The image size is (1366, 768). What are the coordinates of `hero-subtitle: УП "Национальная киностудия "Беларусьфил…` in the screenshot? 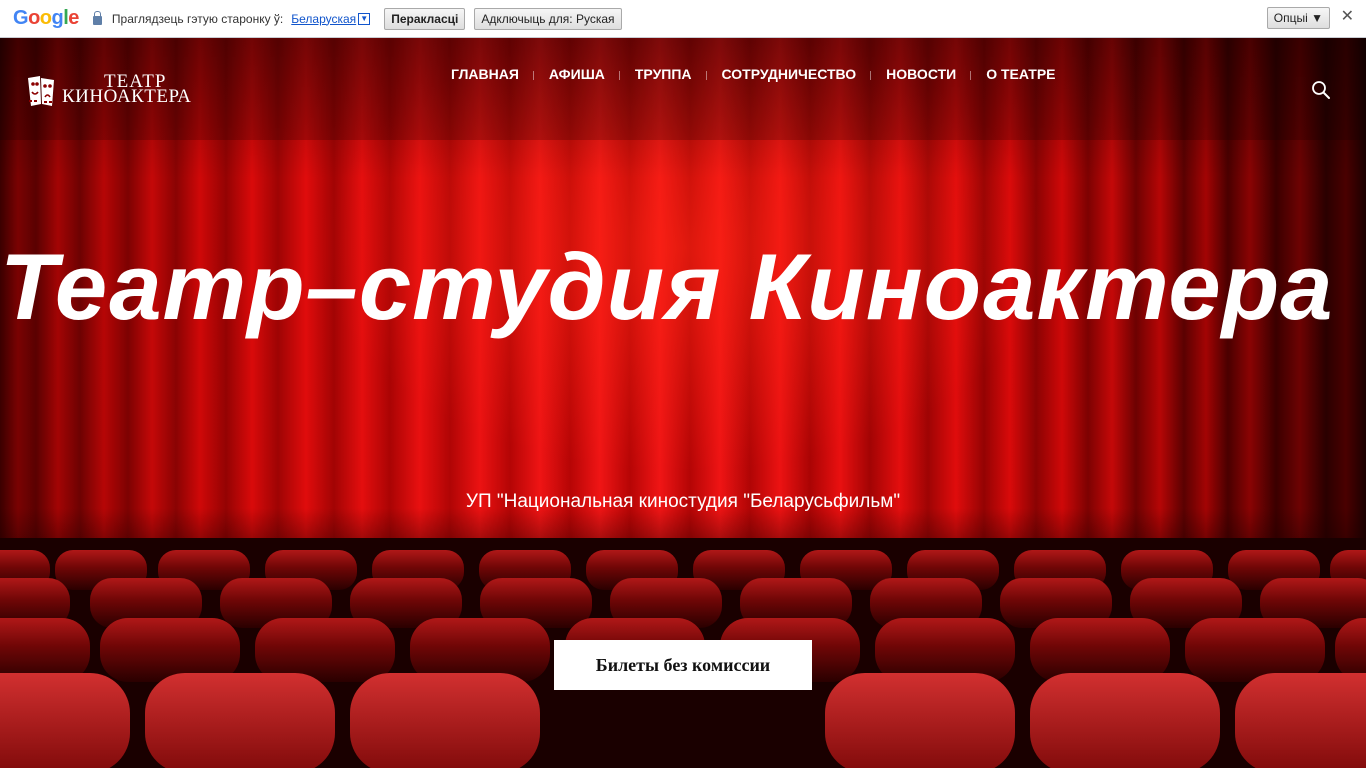 It's located at (683, 501).